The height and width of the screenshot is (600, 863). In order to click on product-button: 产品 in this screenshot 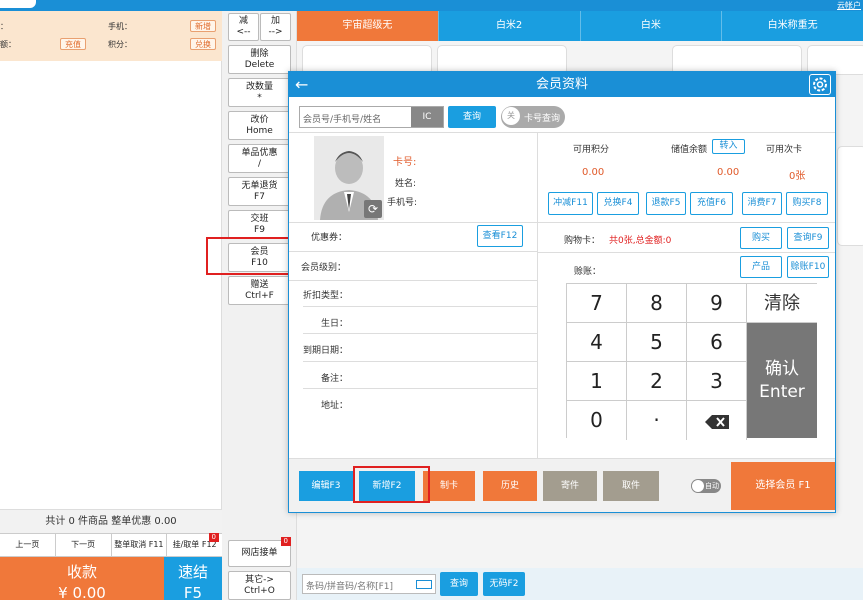, I will do `click(761, 267)`.